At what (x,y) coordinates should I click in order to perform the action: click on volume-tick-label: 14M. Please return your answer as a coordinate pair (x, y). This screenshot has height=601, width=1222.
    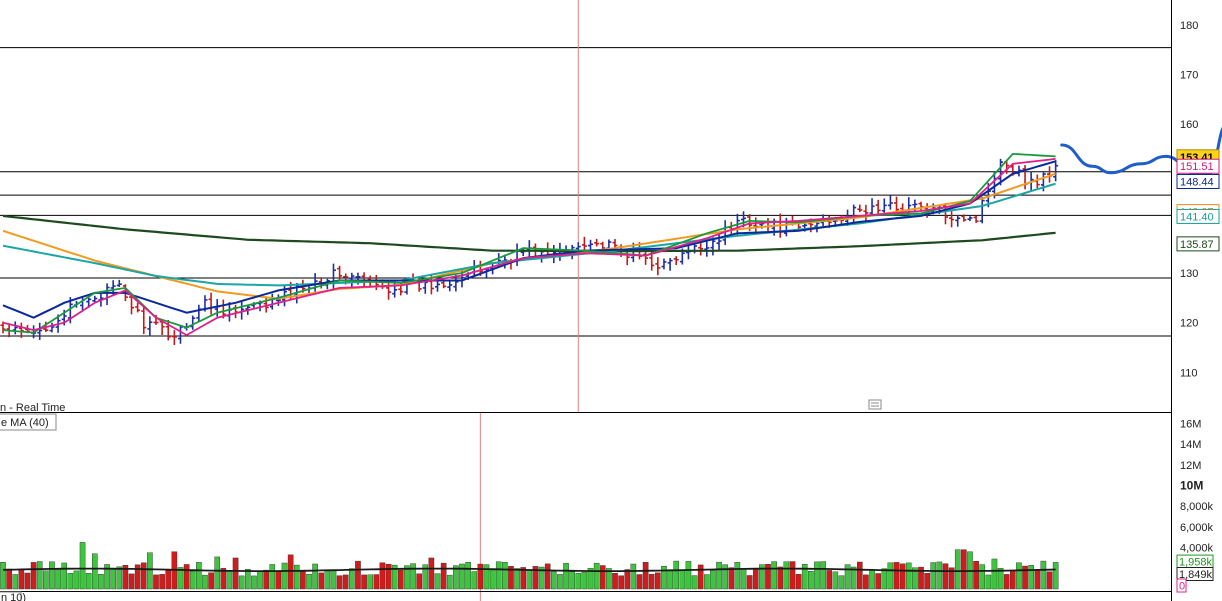
    Looking at the image, I should click on (1190, 445).